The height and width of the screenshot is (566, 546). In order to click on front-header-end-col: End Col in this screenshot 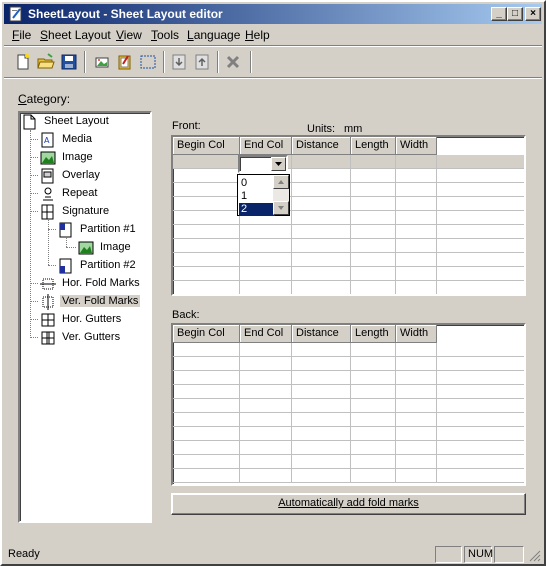, I will do `click(266, 146)`.